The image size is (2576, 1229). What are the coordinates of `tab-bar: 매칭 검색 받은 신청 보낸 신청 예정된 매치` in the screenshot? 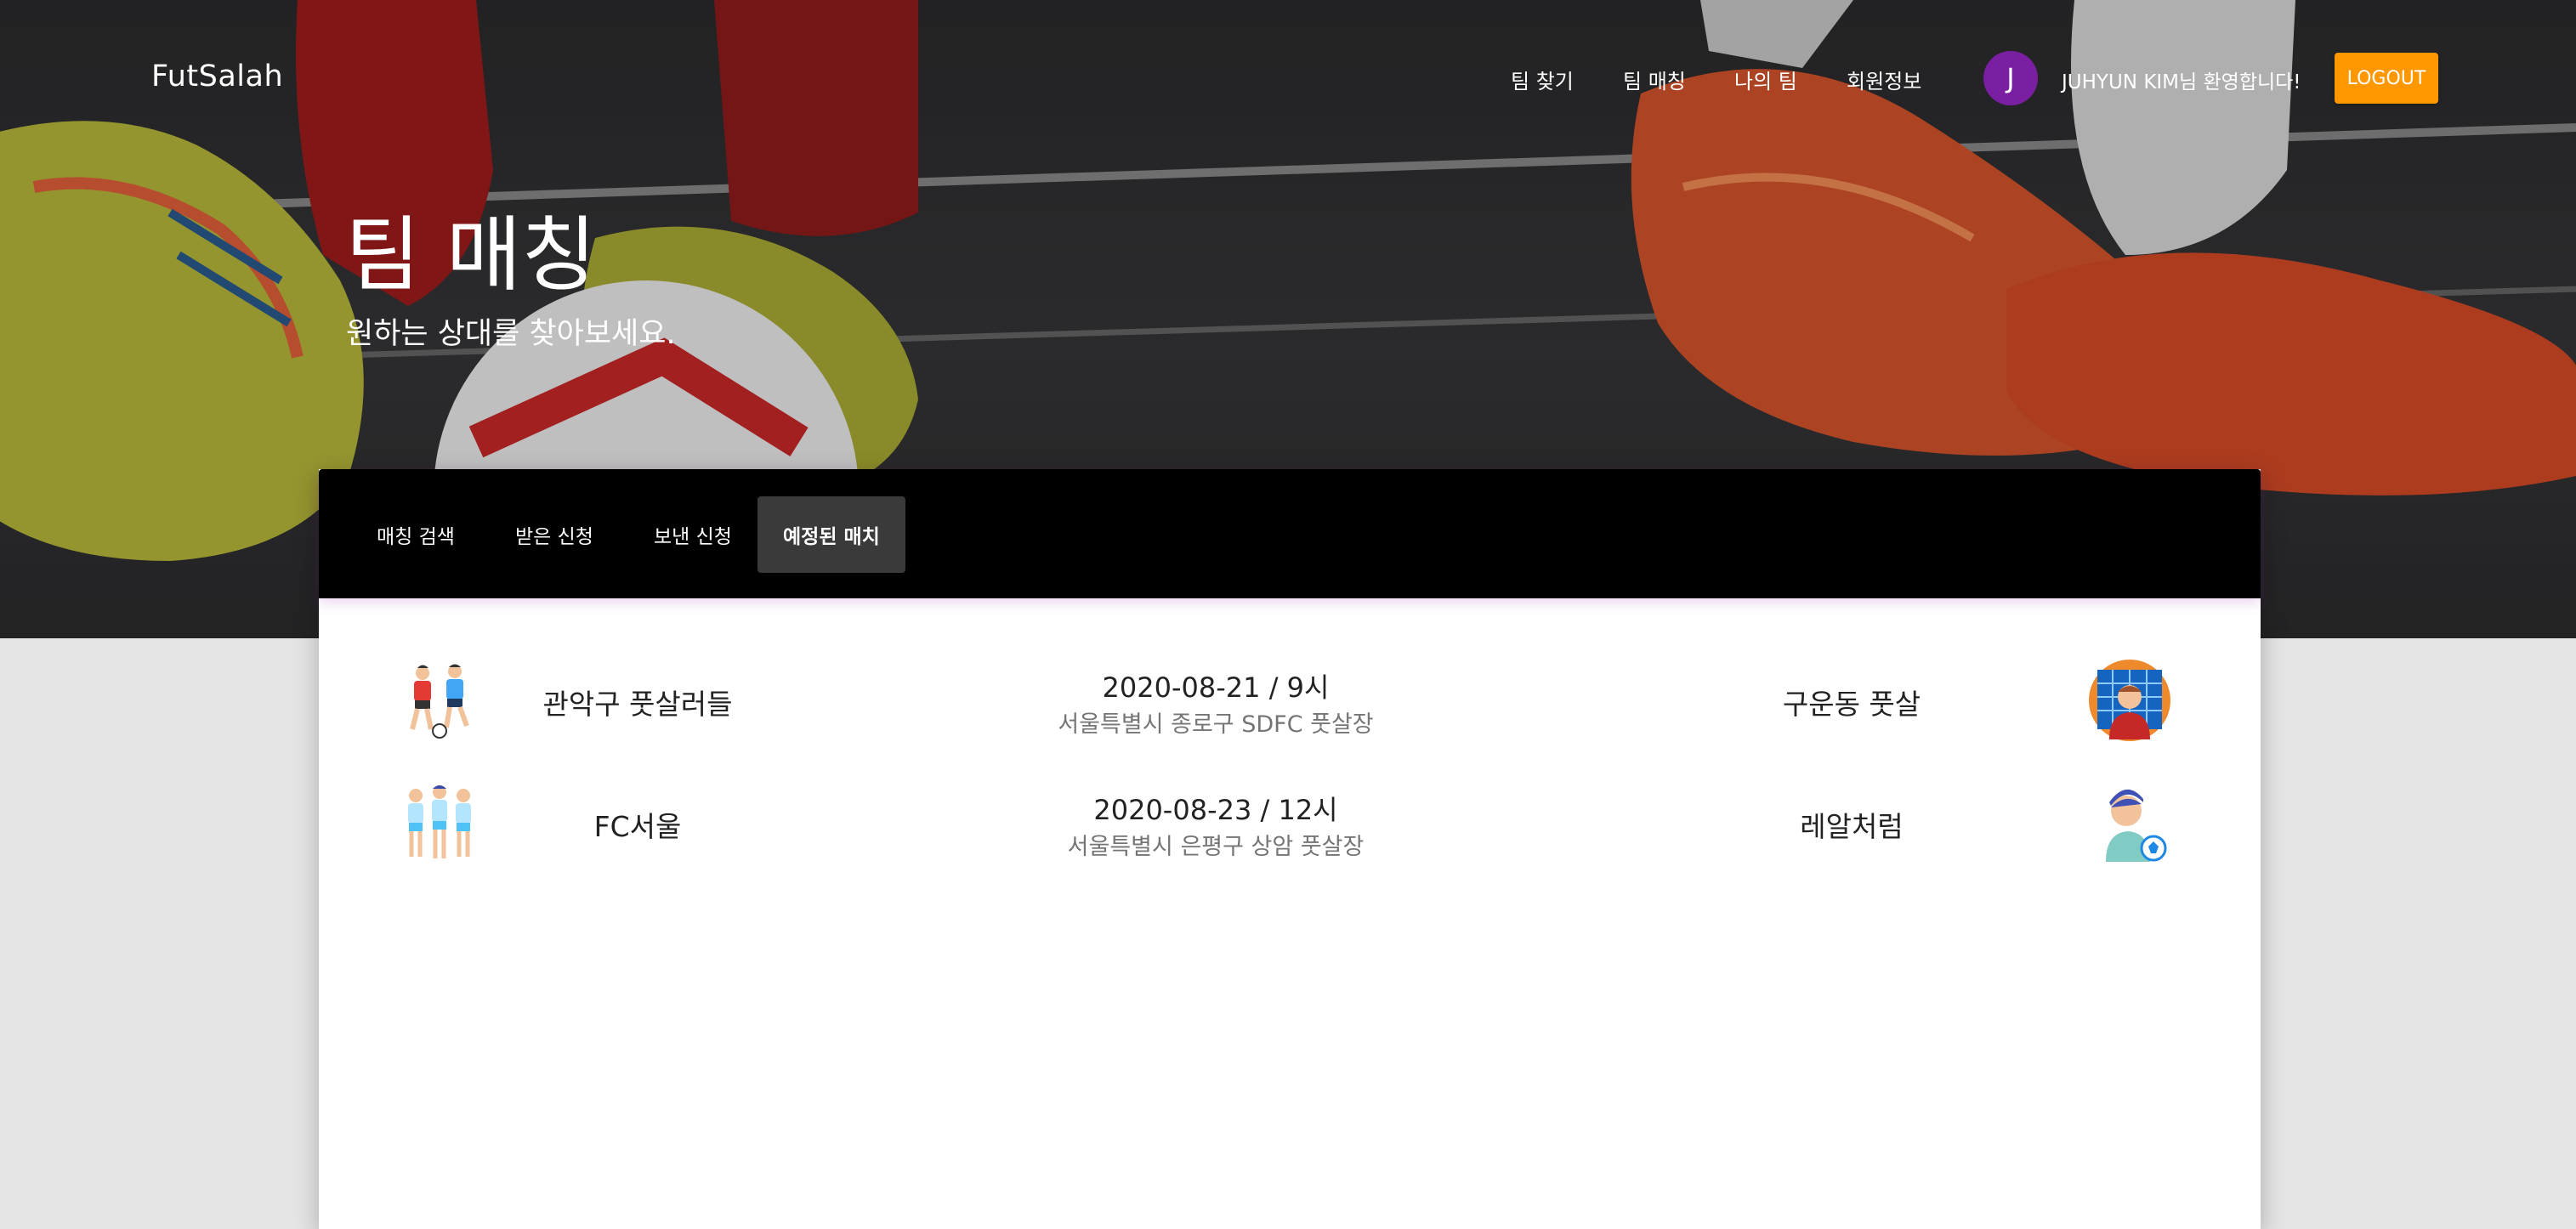 It's located at (1290, 533).